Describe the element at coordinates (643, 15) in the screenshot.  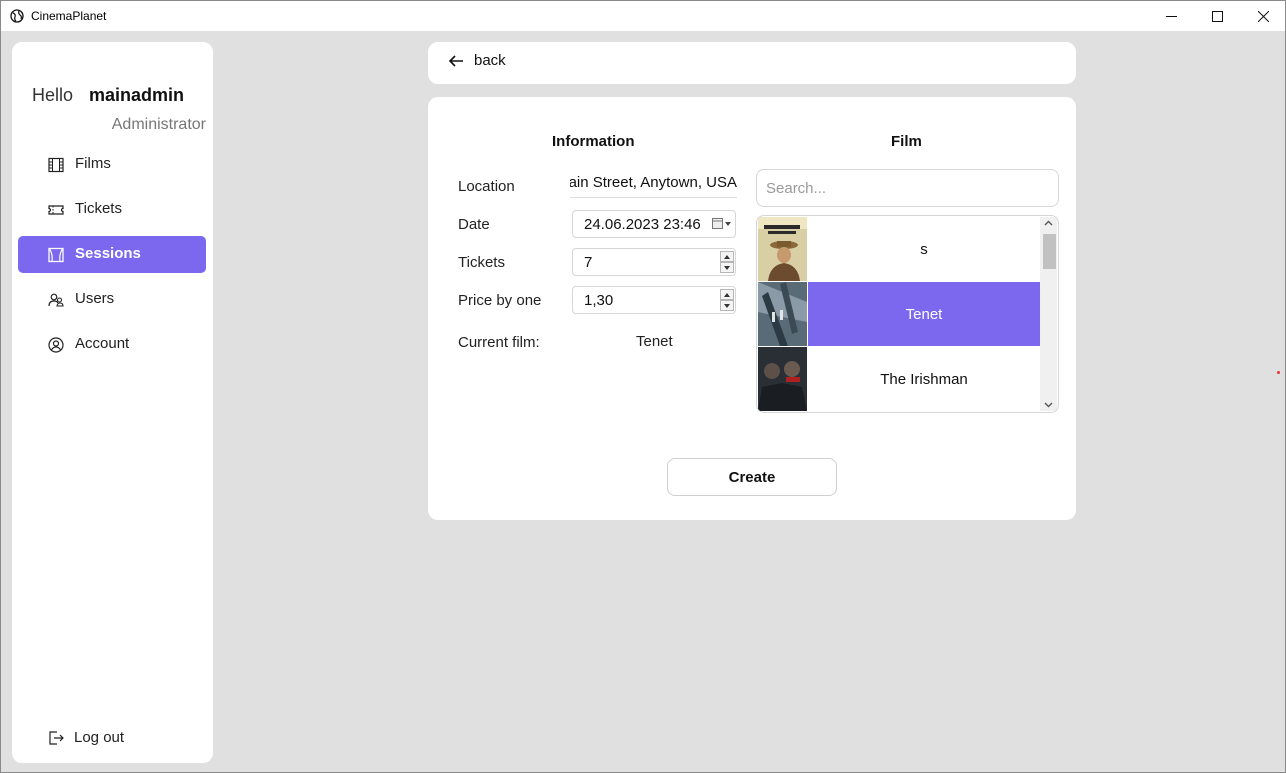
I see `title-bar: CinemaPlanet` at that location.